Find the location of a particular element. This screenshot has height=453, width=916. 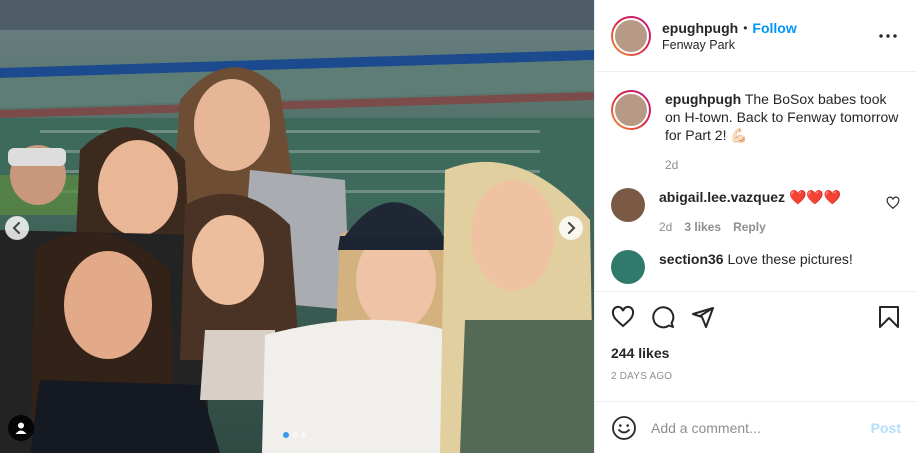

like-button is located at coordinates (623, 317).